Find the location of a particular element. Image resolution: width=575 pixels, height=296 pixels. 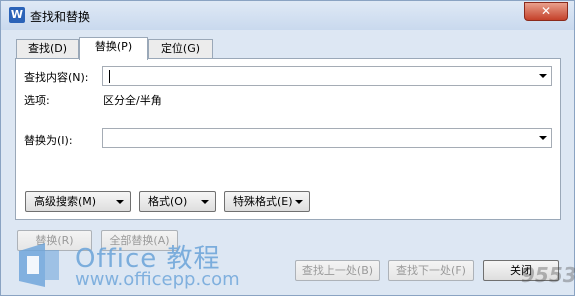

tab-find: 查找(D) is located at coordinates (47, 49).